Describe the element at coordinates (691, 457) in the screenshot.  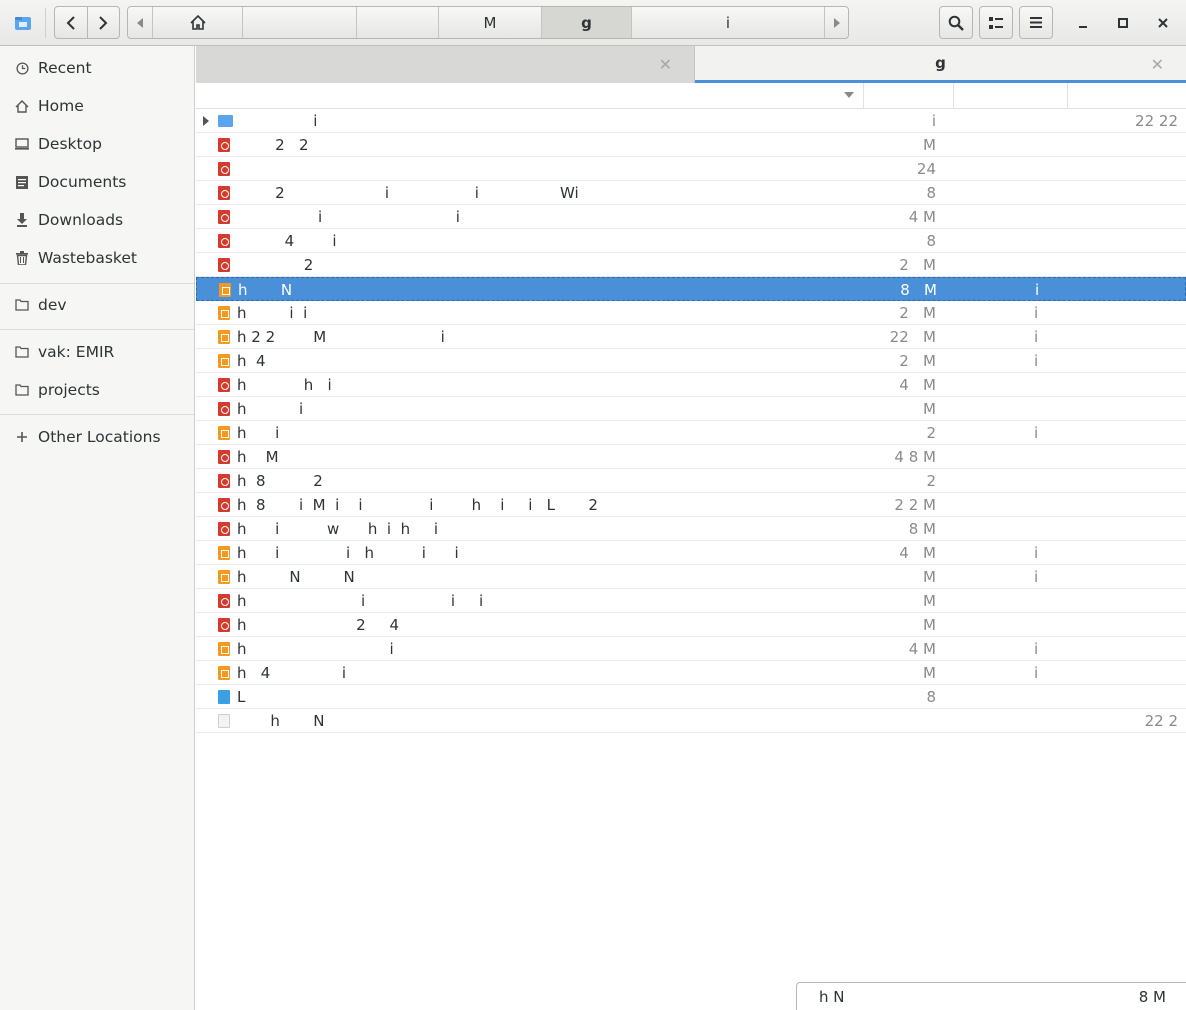
I see `file-row: h M 4 8 M` at that location.